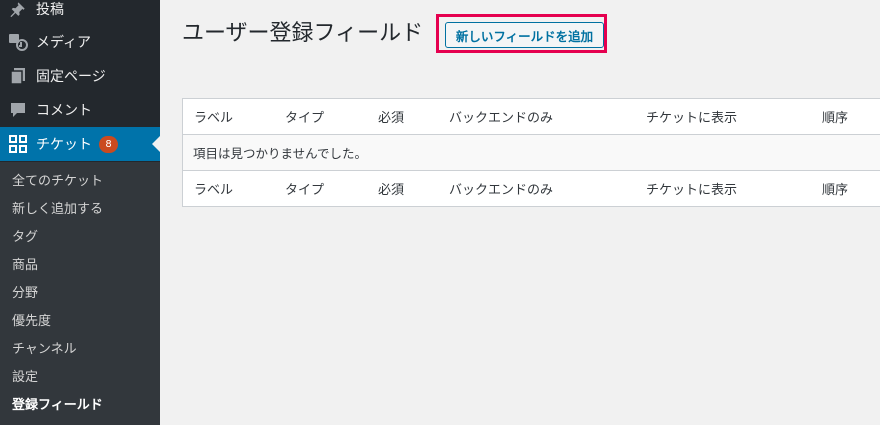 The height and width of the screenshot is (425, 880). Describe the element at coordinates (391, 116) in the screenshot. I see `column-header-required: 必須` at that location.